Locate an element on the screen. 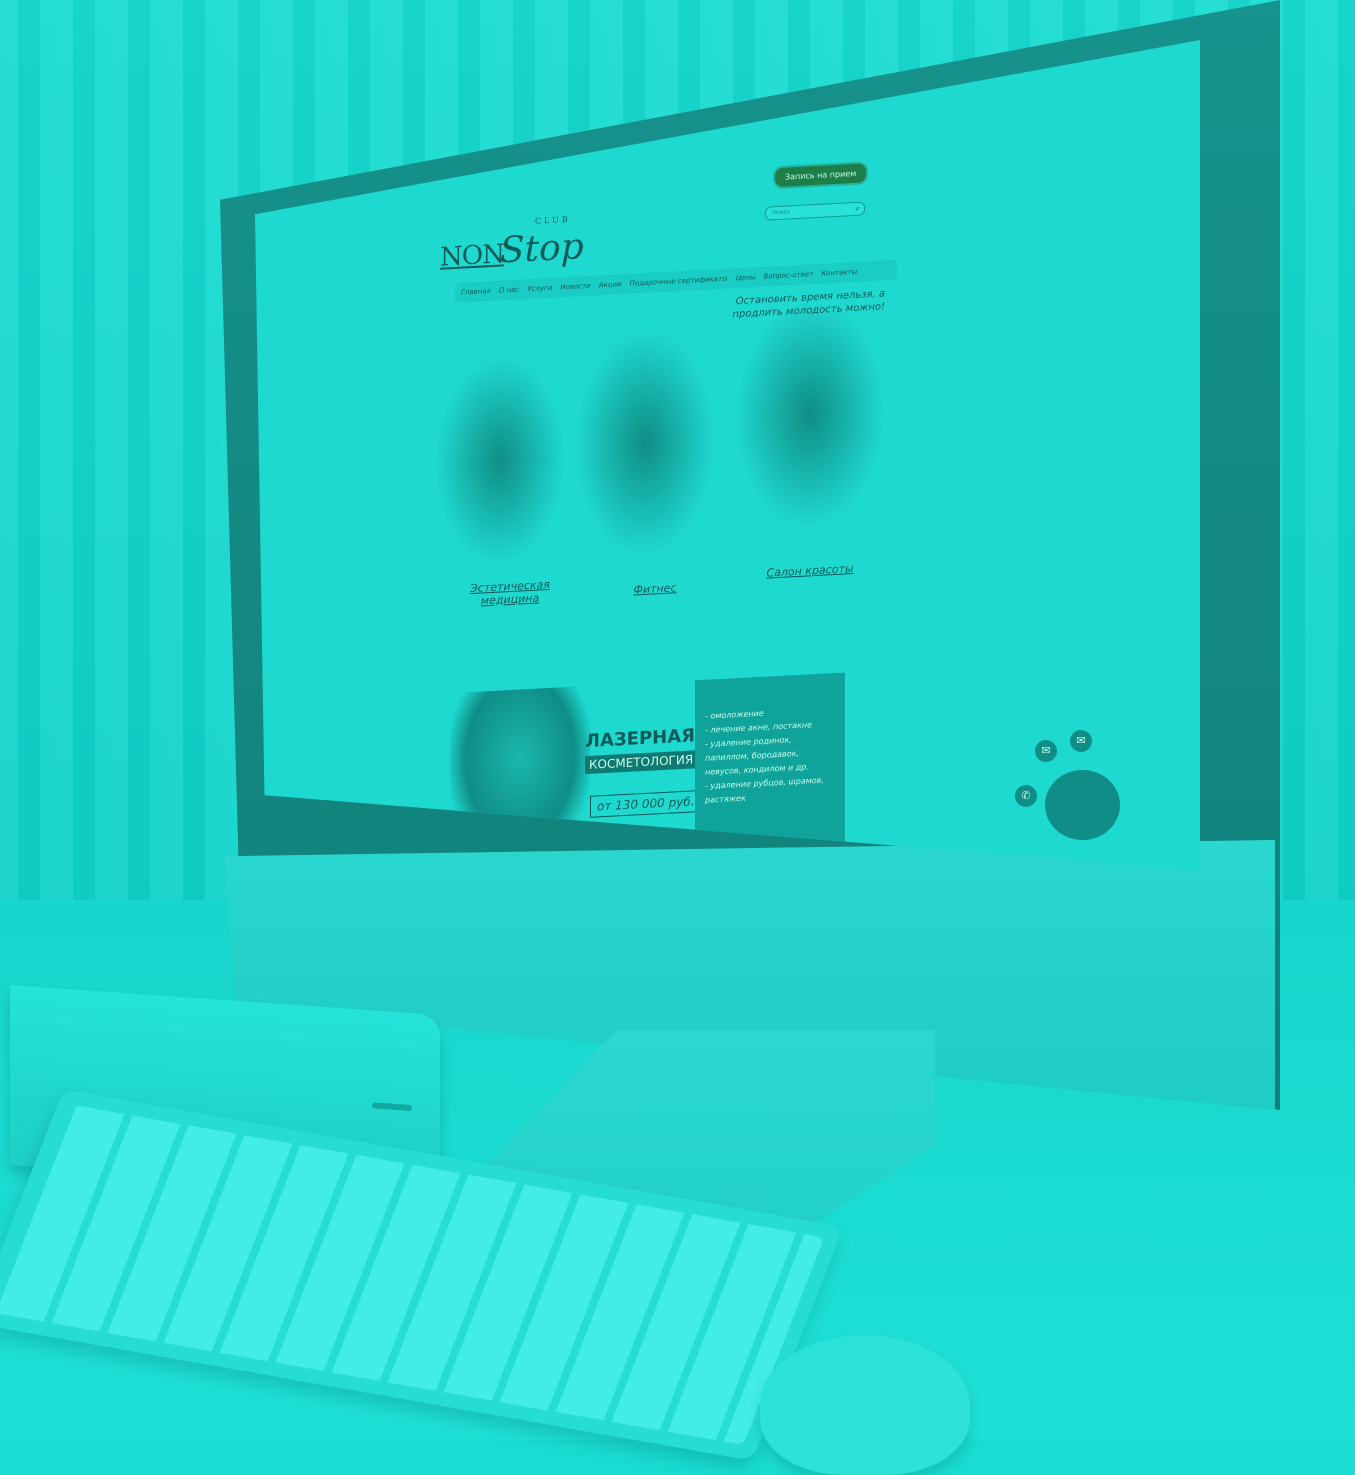 The width and height of the screenshot is (1355, 1475). laptop-slot is located at coordinates (392, 1107).